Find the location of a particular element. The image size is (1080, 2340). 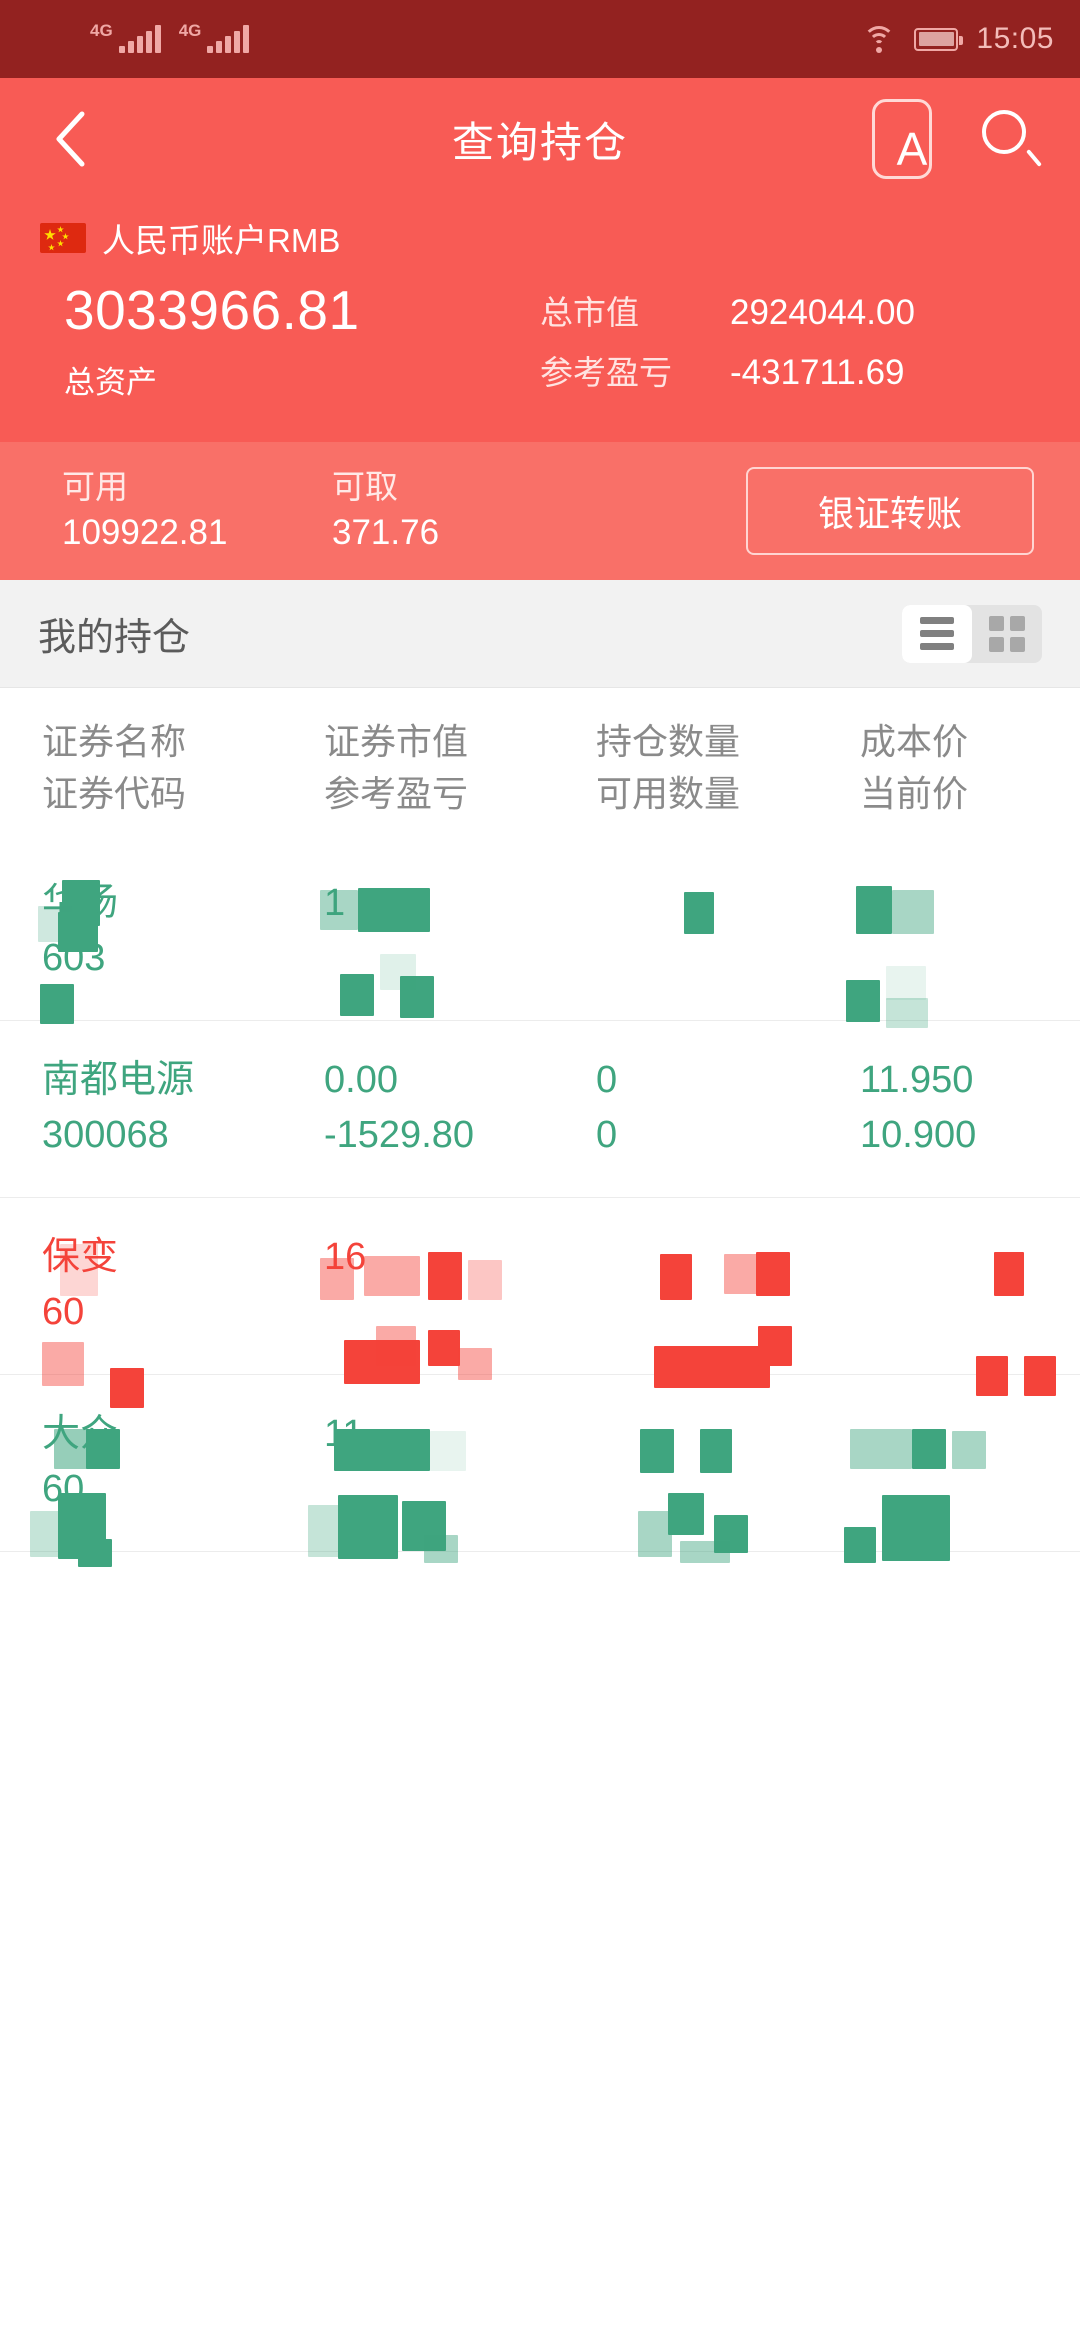

table-row: 保变 60 16 is located at coordinates (540, 1303).